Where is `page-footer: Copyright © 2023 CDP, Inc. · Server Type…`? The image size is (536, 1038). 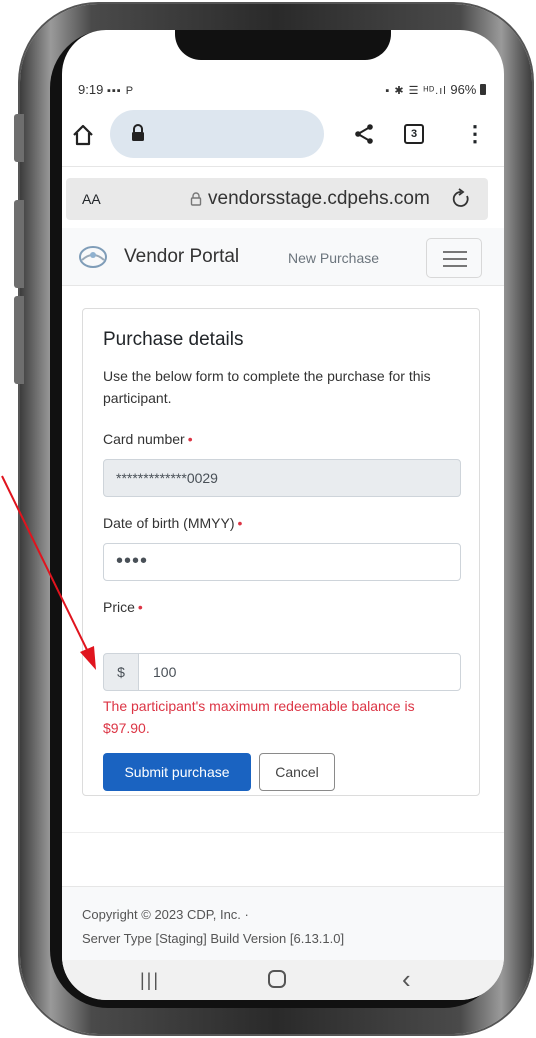
page-footer: Copyright © 2023 CDP, Inc. · Server Type… is located at coordinates (283, 923).